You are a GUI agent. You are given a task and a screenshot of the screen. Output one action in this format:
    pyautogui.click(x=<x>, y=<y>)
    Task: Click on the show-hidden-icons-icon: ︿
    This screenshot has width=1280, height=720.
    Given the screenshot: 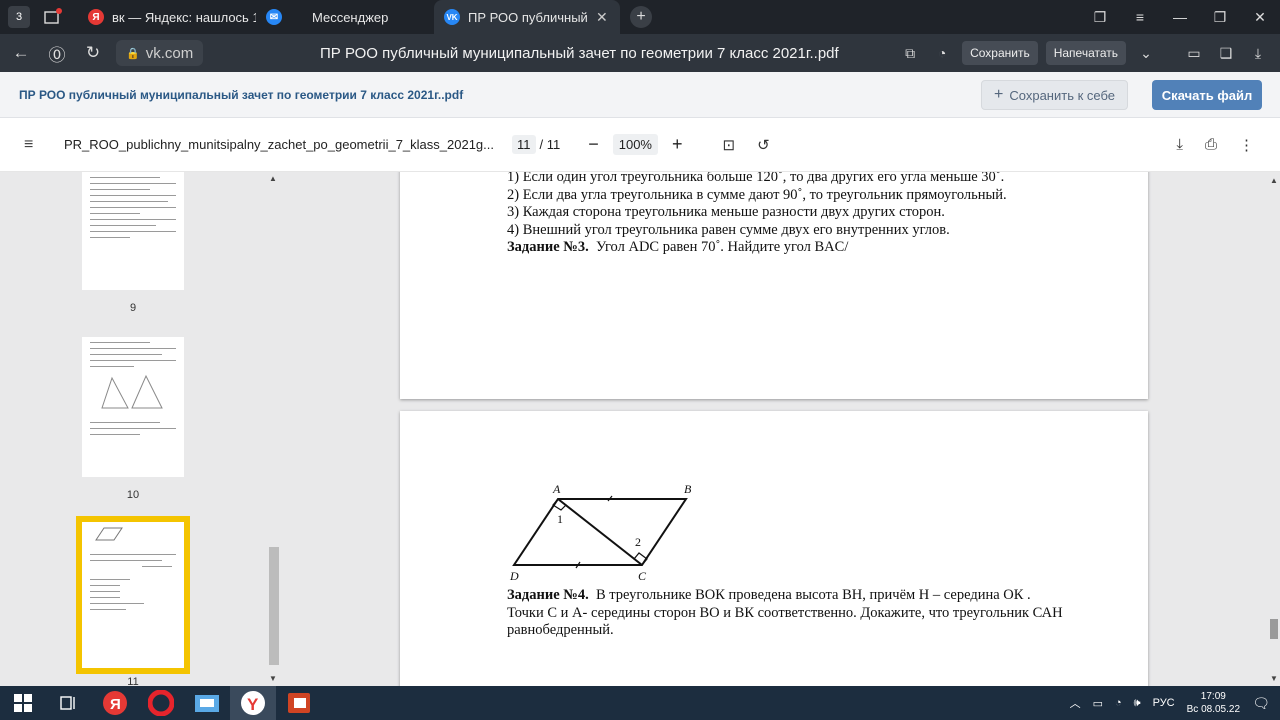 What is the action you would take?
    pyautogui.click(x=1075, y=703)
    